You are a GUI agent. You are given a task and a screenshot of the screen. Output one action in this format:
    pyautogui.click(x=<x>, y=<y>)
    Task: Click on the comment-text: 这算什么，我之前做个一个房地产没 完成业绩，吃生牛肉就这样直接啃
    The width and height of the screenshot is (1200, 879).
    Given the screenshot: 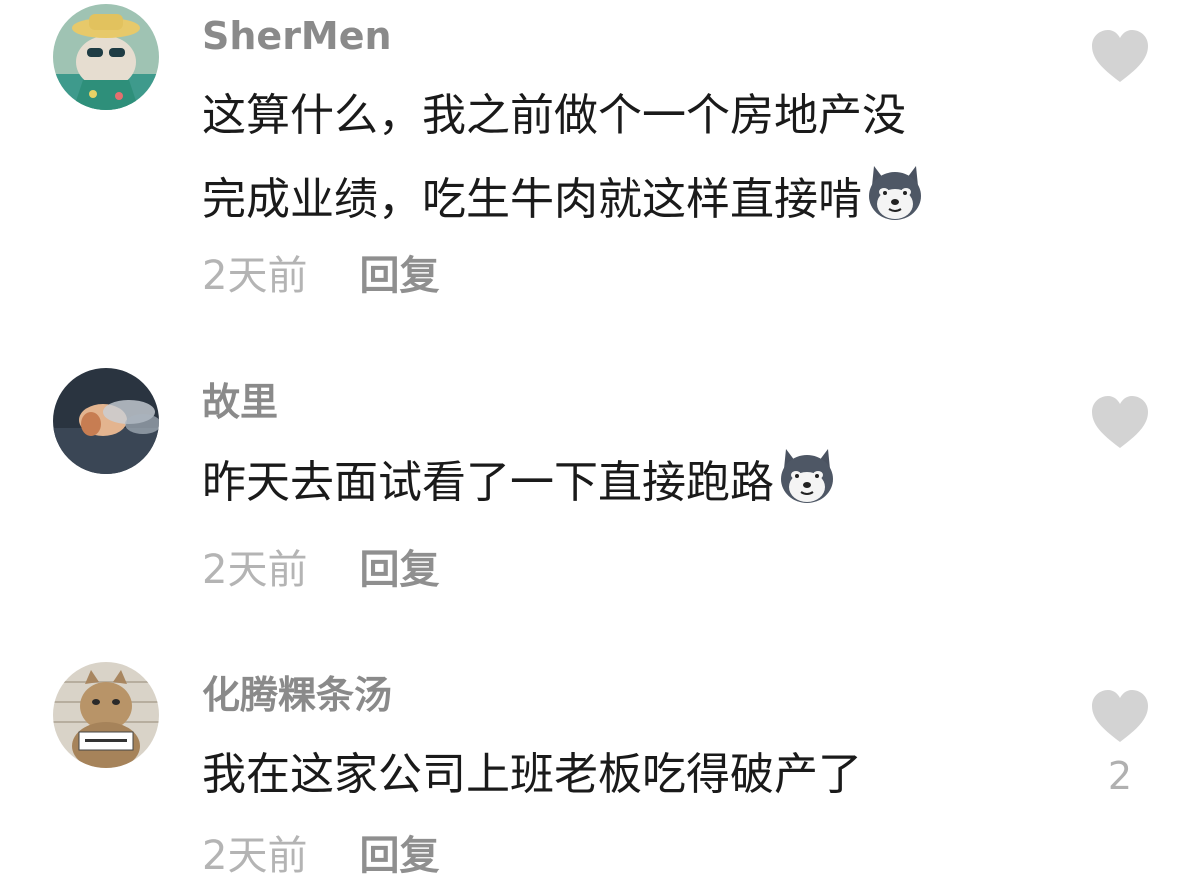 What is the action you would take?
    pyautogui.click(x=612, y=158)
    